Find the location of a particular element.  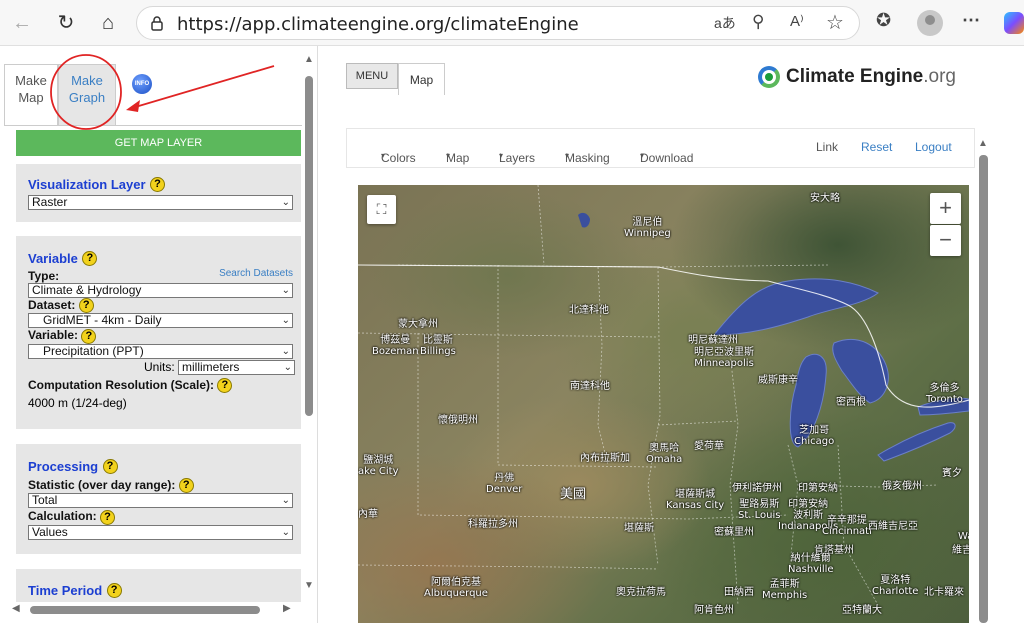

download-label: Download is located at coordinates (667, 158).